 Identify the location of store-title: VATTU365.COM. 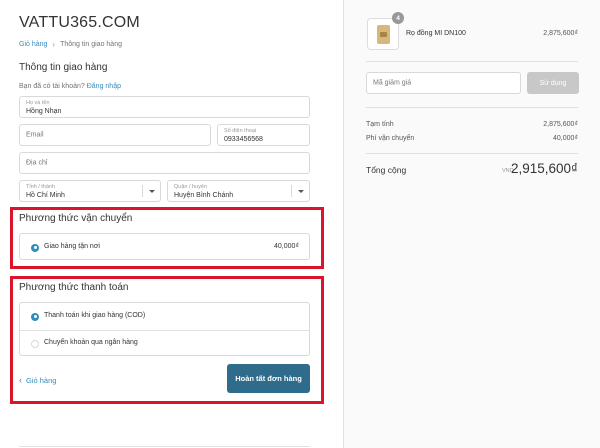
(79, 23).